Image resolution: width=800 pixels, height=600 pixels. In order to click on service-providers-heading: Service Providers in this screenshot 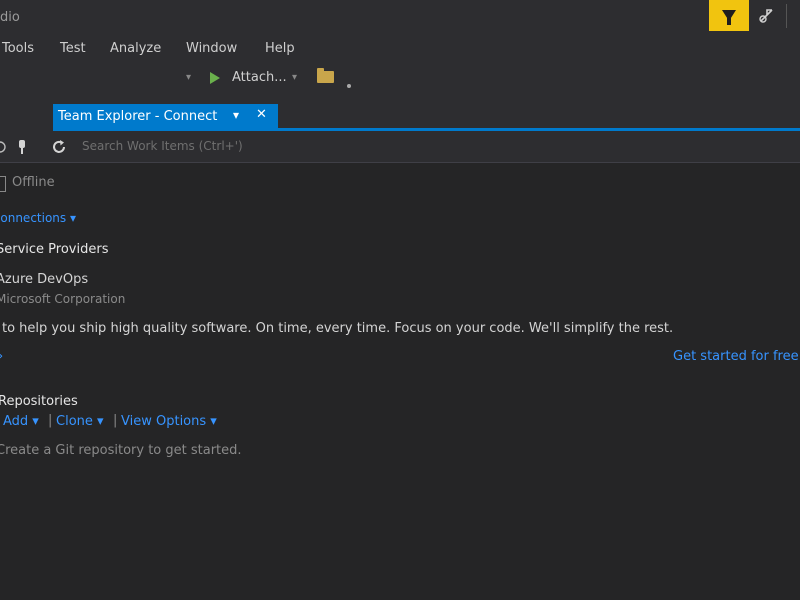, I will do `click(54, 249)`.